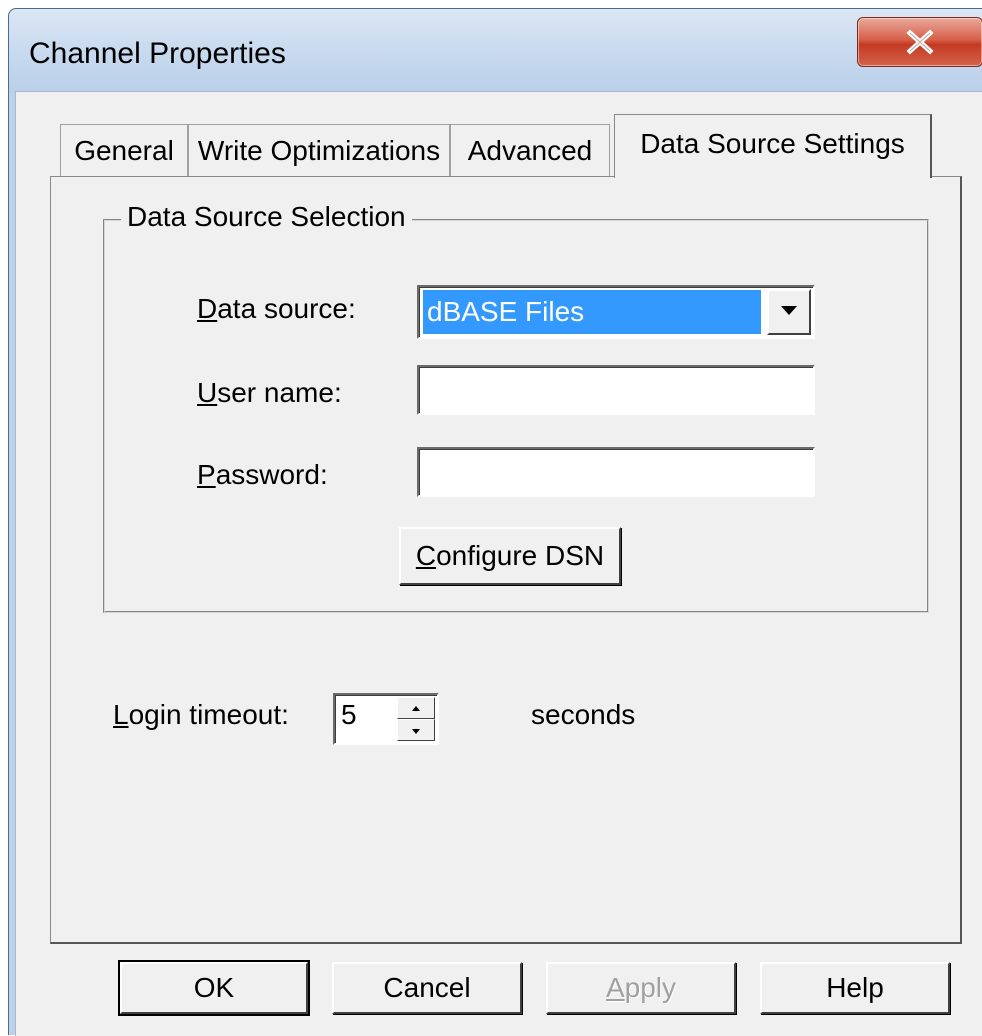  I want to click on spin-up-icon, so click(416, 708).